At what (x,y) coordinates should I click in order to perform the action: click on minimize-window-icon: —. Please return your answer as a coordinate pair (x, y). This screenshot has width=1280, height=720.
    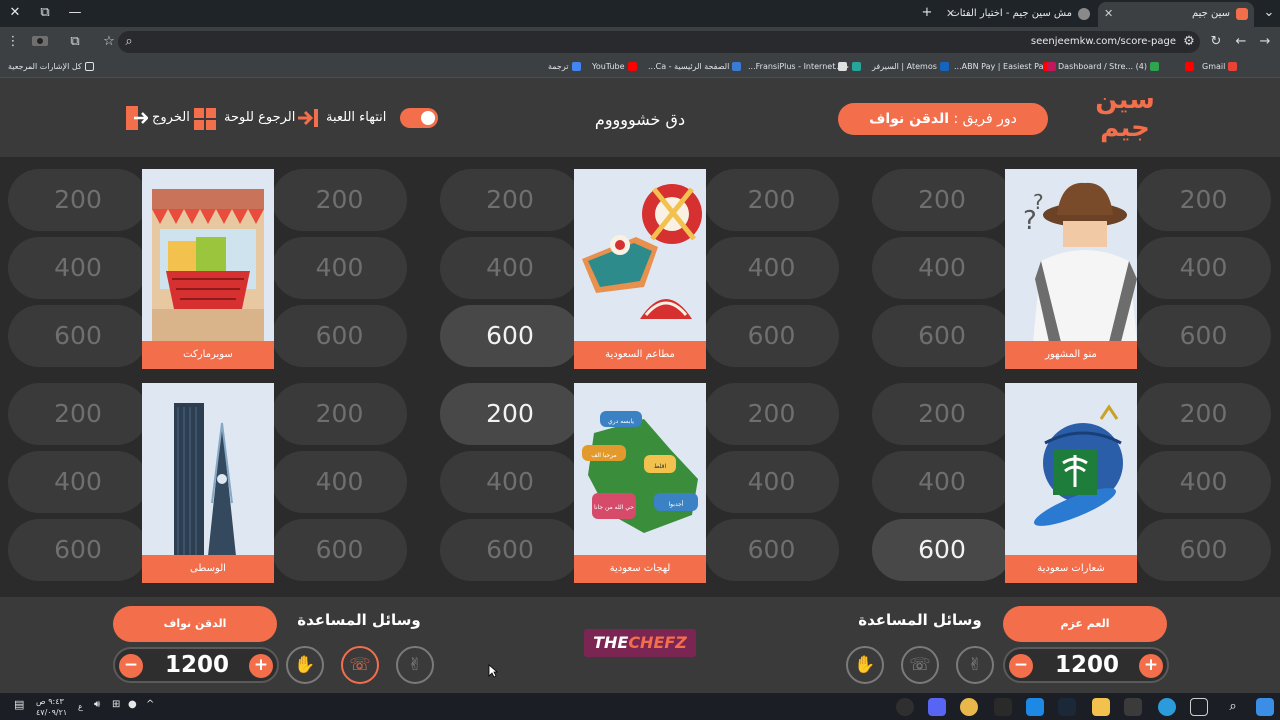
    Looking at the image, I should click on (75, 13).